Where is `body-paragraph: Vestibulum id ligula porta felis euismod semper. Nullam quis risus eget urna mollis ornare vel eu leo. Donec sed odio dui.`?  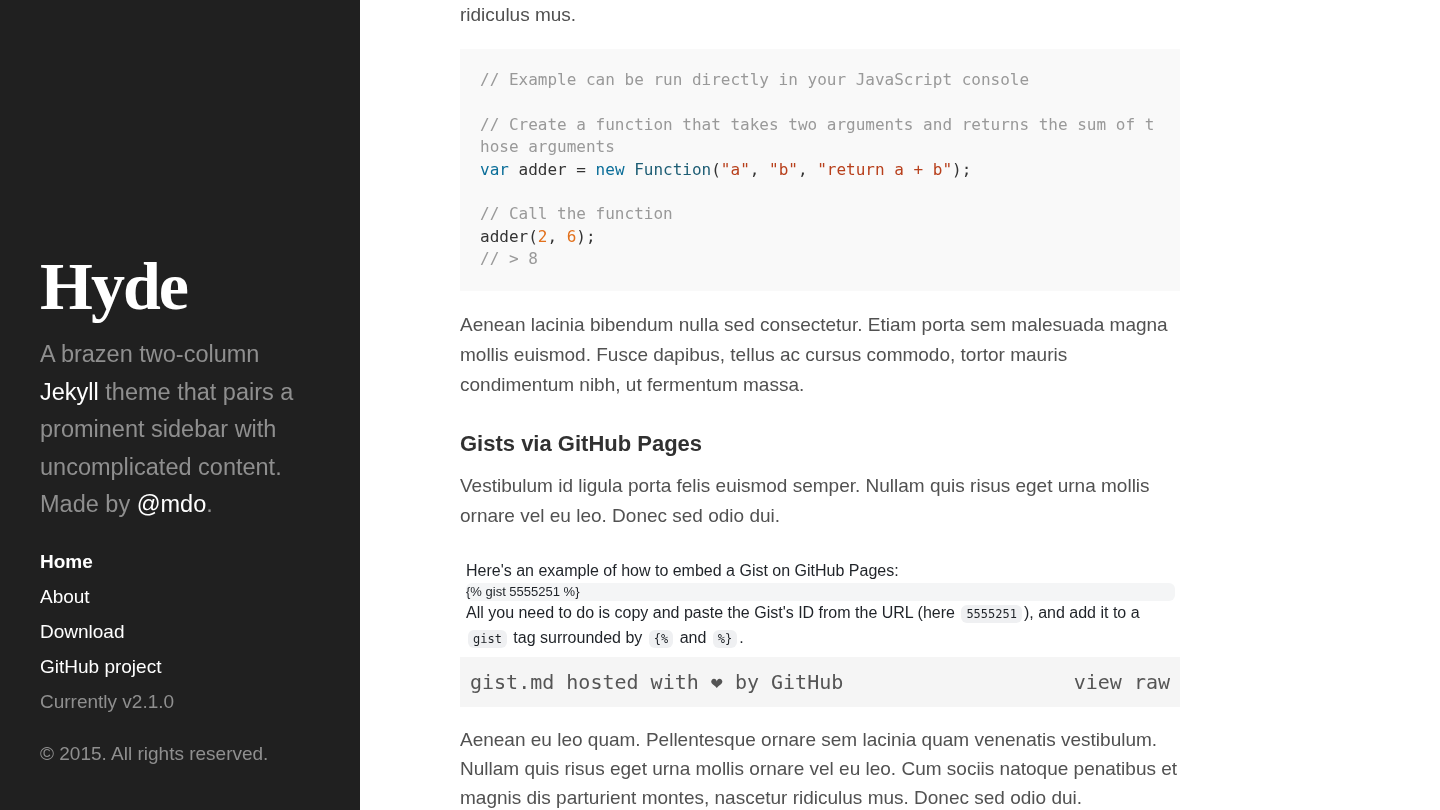
body-paragraph: Vestibulum id ligula porta felis euismod semper. Nullam quis risus eget urna mollis ornare vel eu leo. Donec sed odio dui. is located at coordinates (805, 500).